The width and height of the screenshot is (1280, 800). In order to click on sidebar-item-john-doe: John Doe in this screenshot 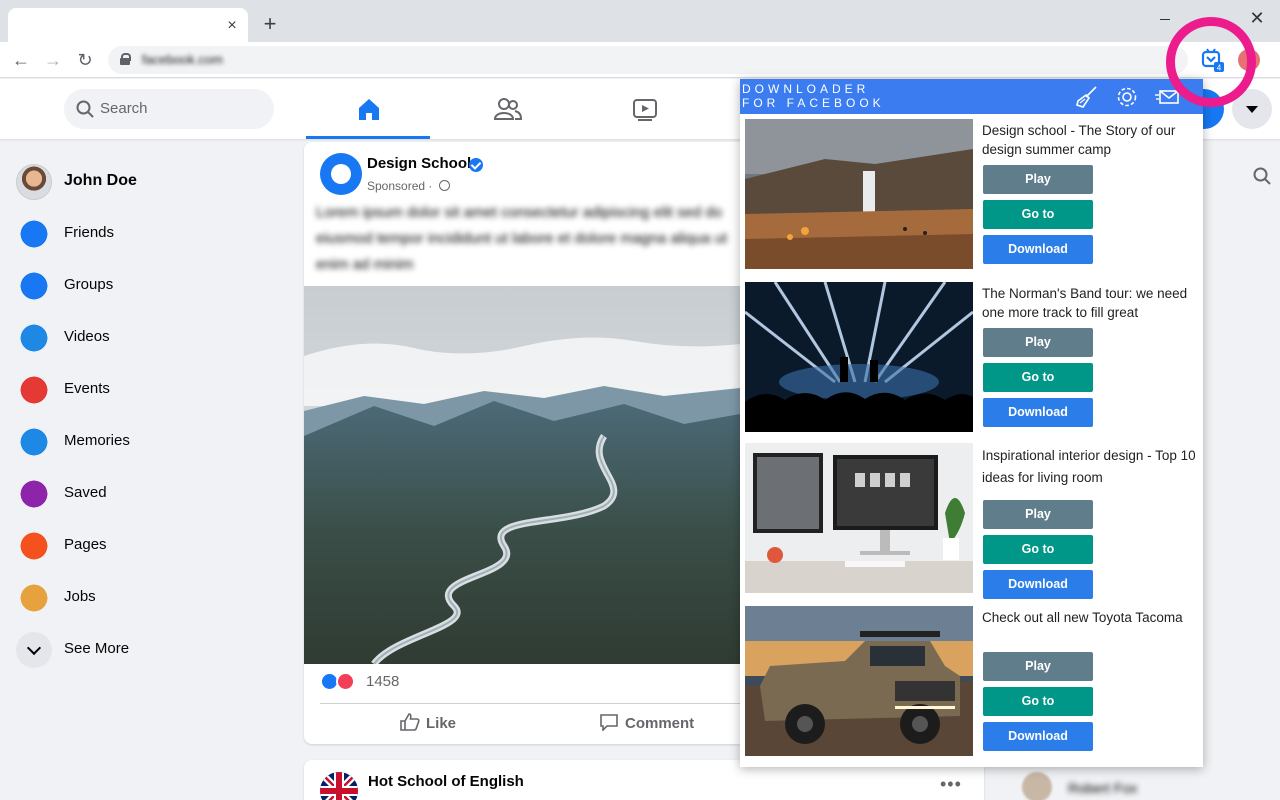, I will do `click(149, 182)`.